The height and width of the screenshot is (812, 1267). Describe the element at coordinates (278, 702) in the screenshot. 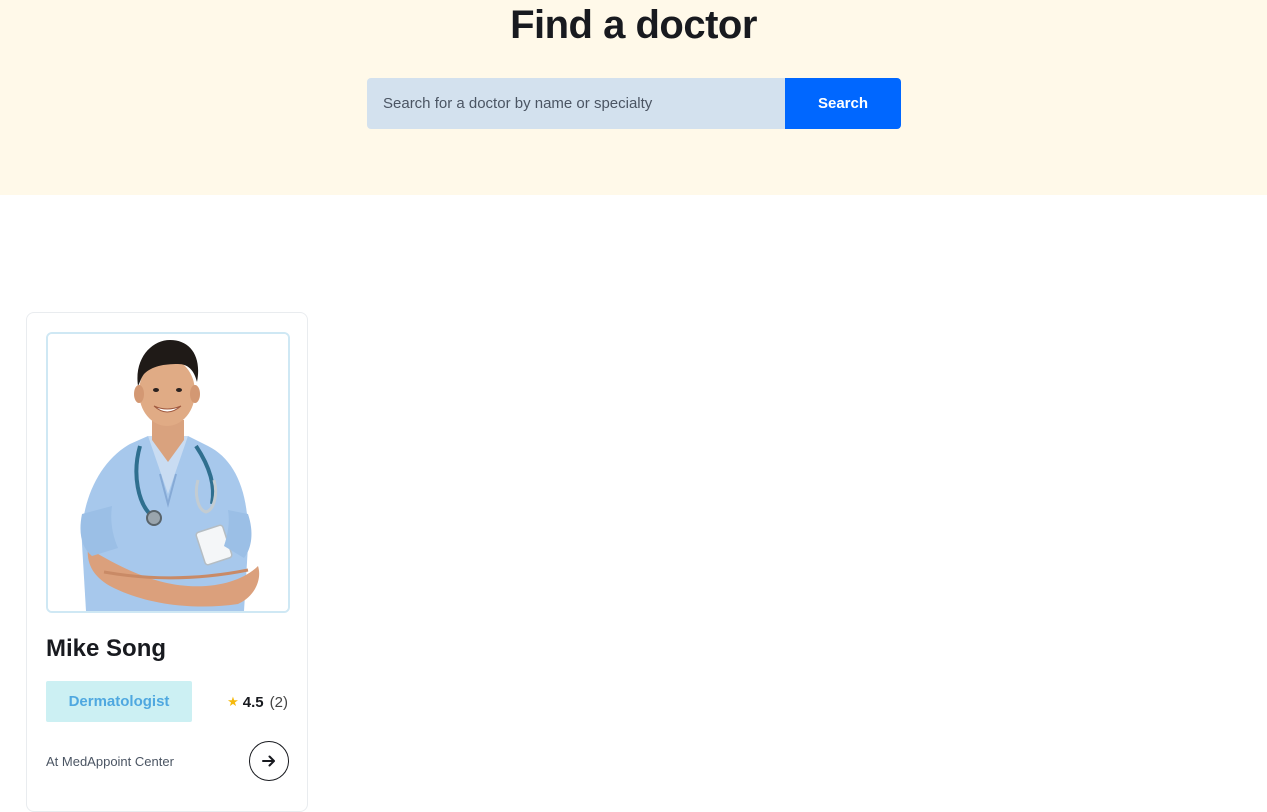

I see `rating-count: (2)` at that location.